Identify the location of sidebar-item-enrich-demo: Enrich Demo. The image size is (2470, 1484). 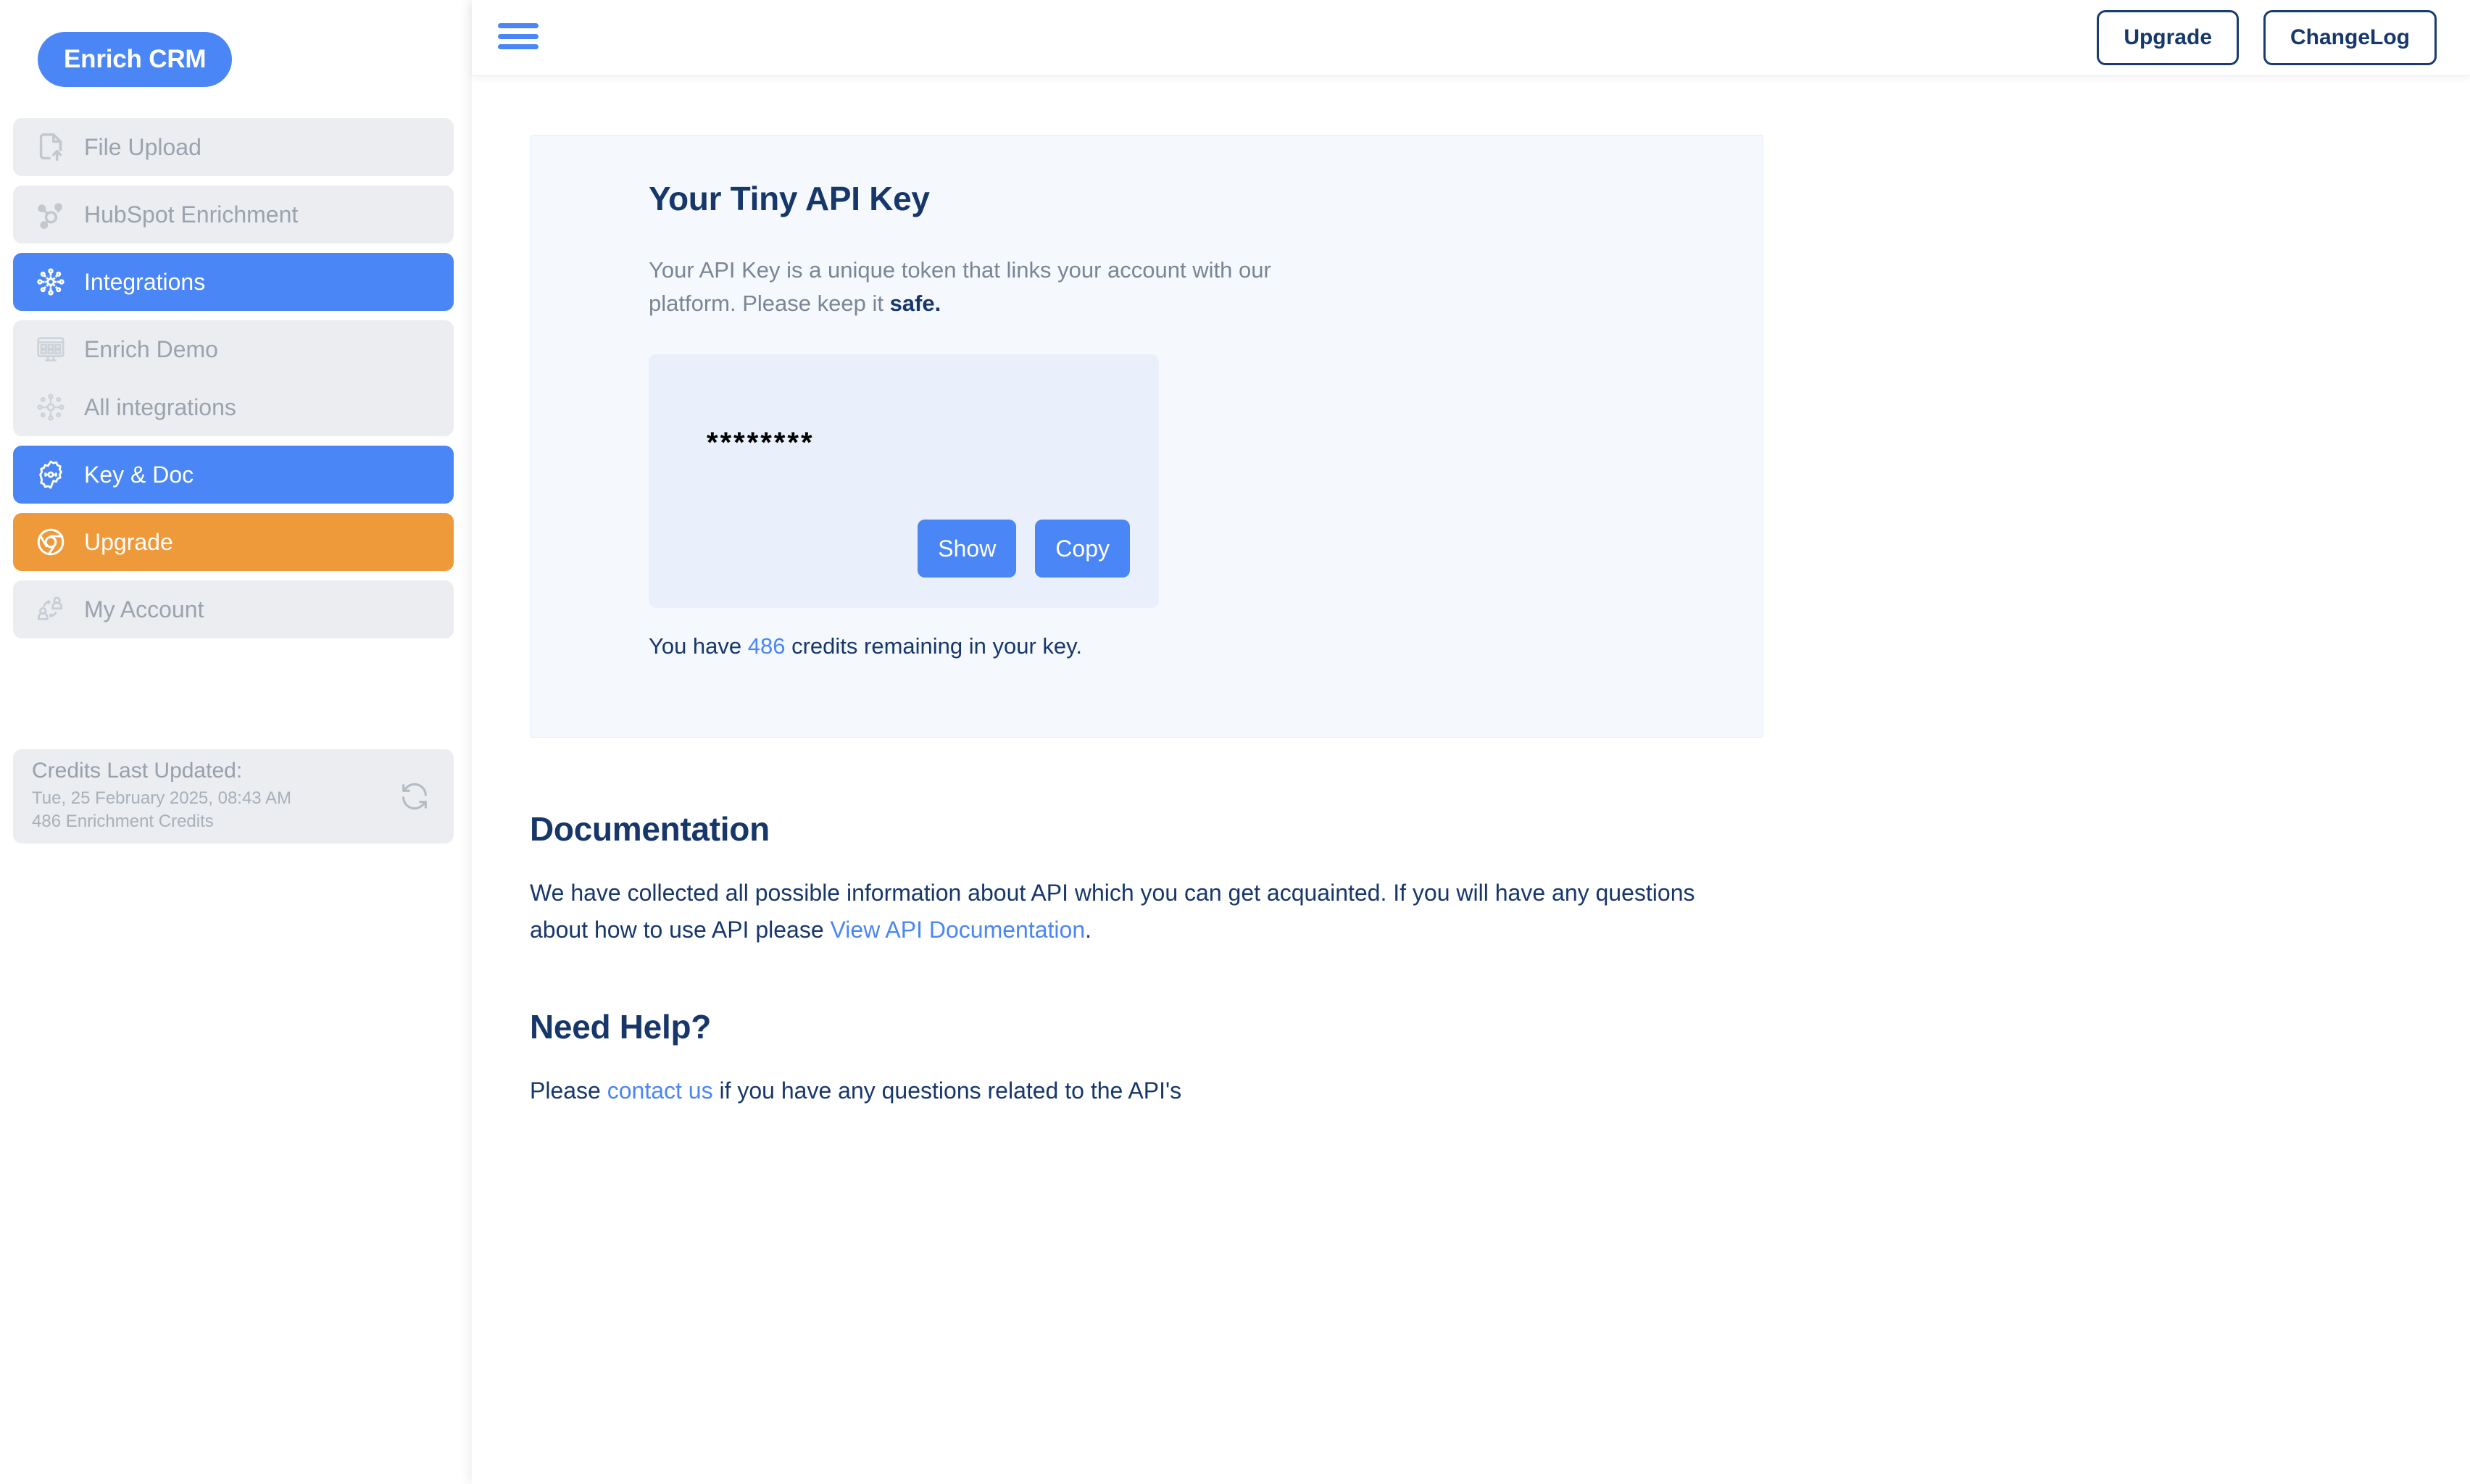
(234, 349).